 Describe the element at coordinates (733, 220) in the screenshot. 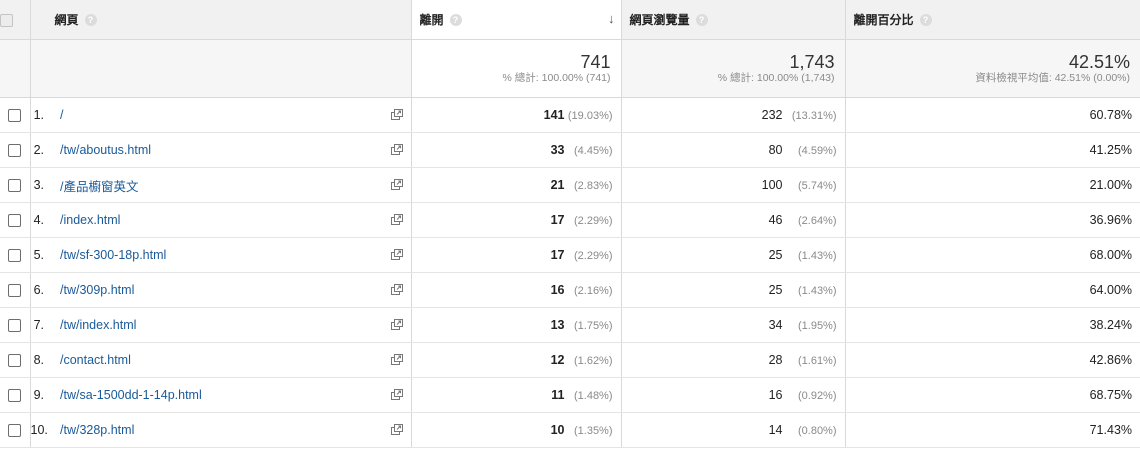

I see `row-pageviews-cell: 46 (2.64%)` at that location.